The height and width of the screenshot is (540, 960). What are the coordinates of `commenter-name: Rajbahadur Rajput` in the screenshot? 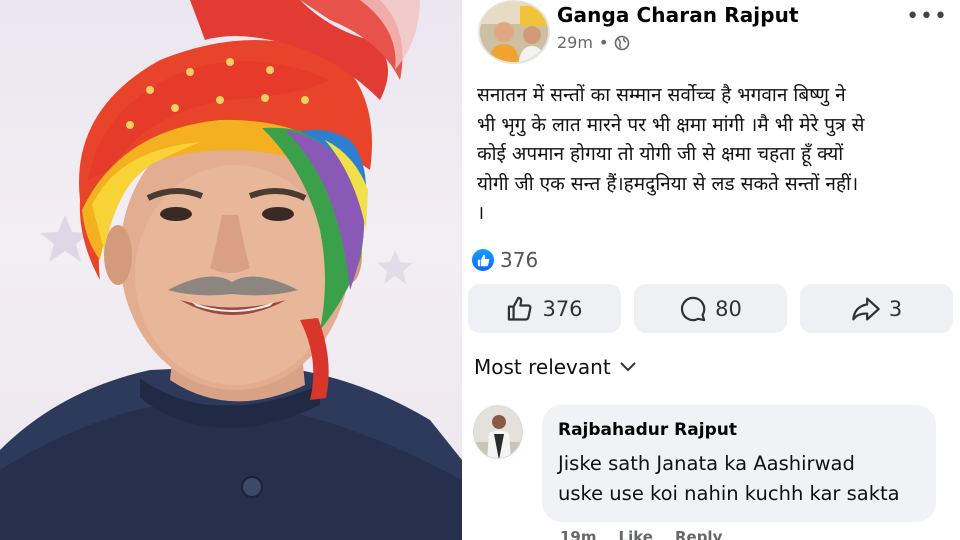 It's located at (647, 430).